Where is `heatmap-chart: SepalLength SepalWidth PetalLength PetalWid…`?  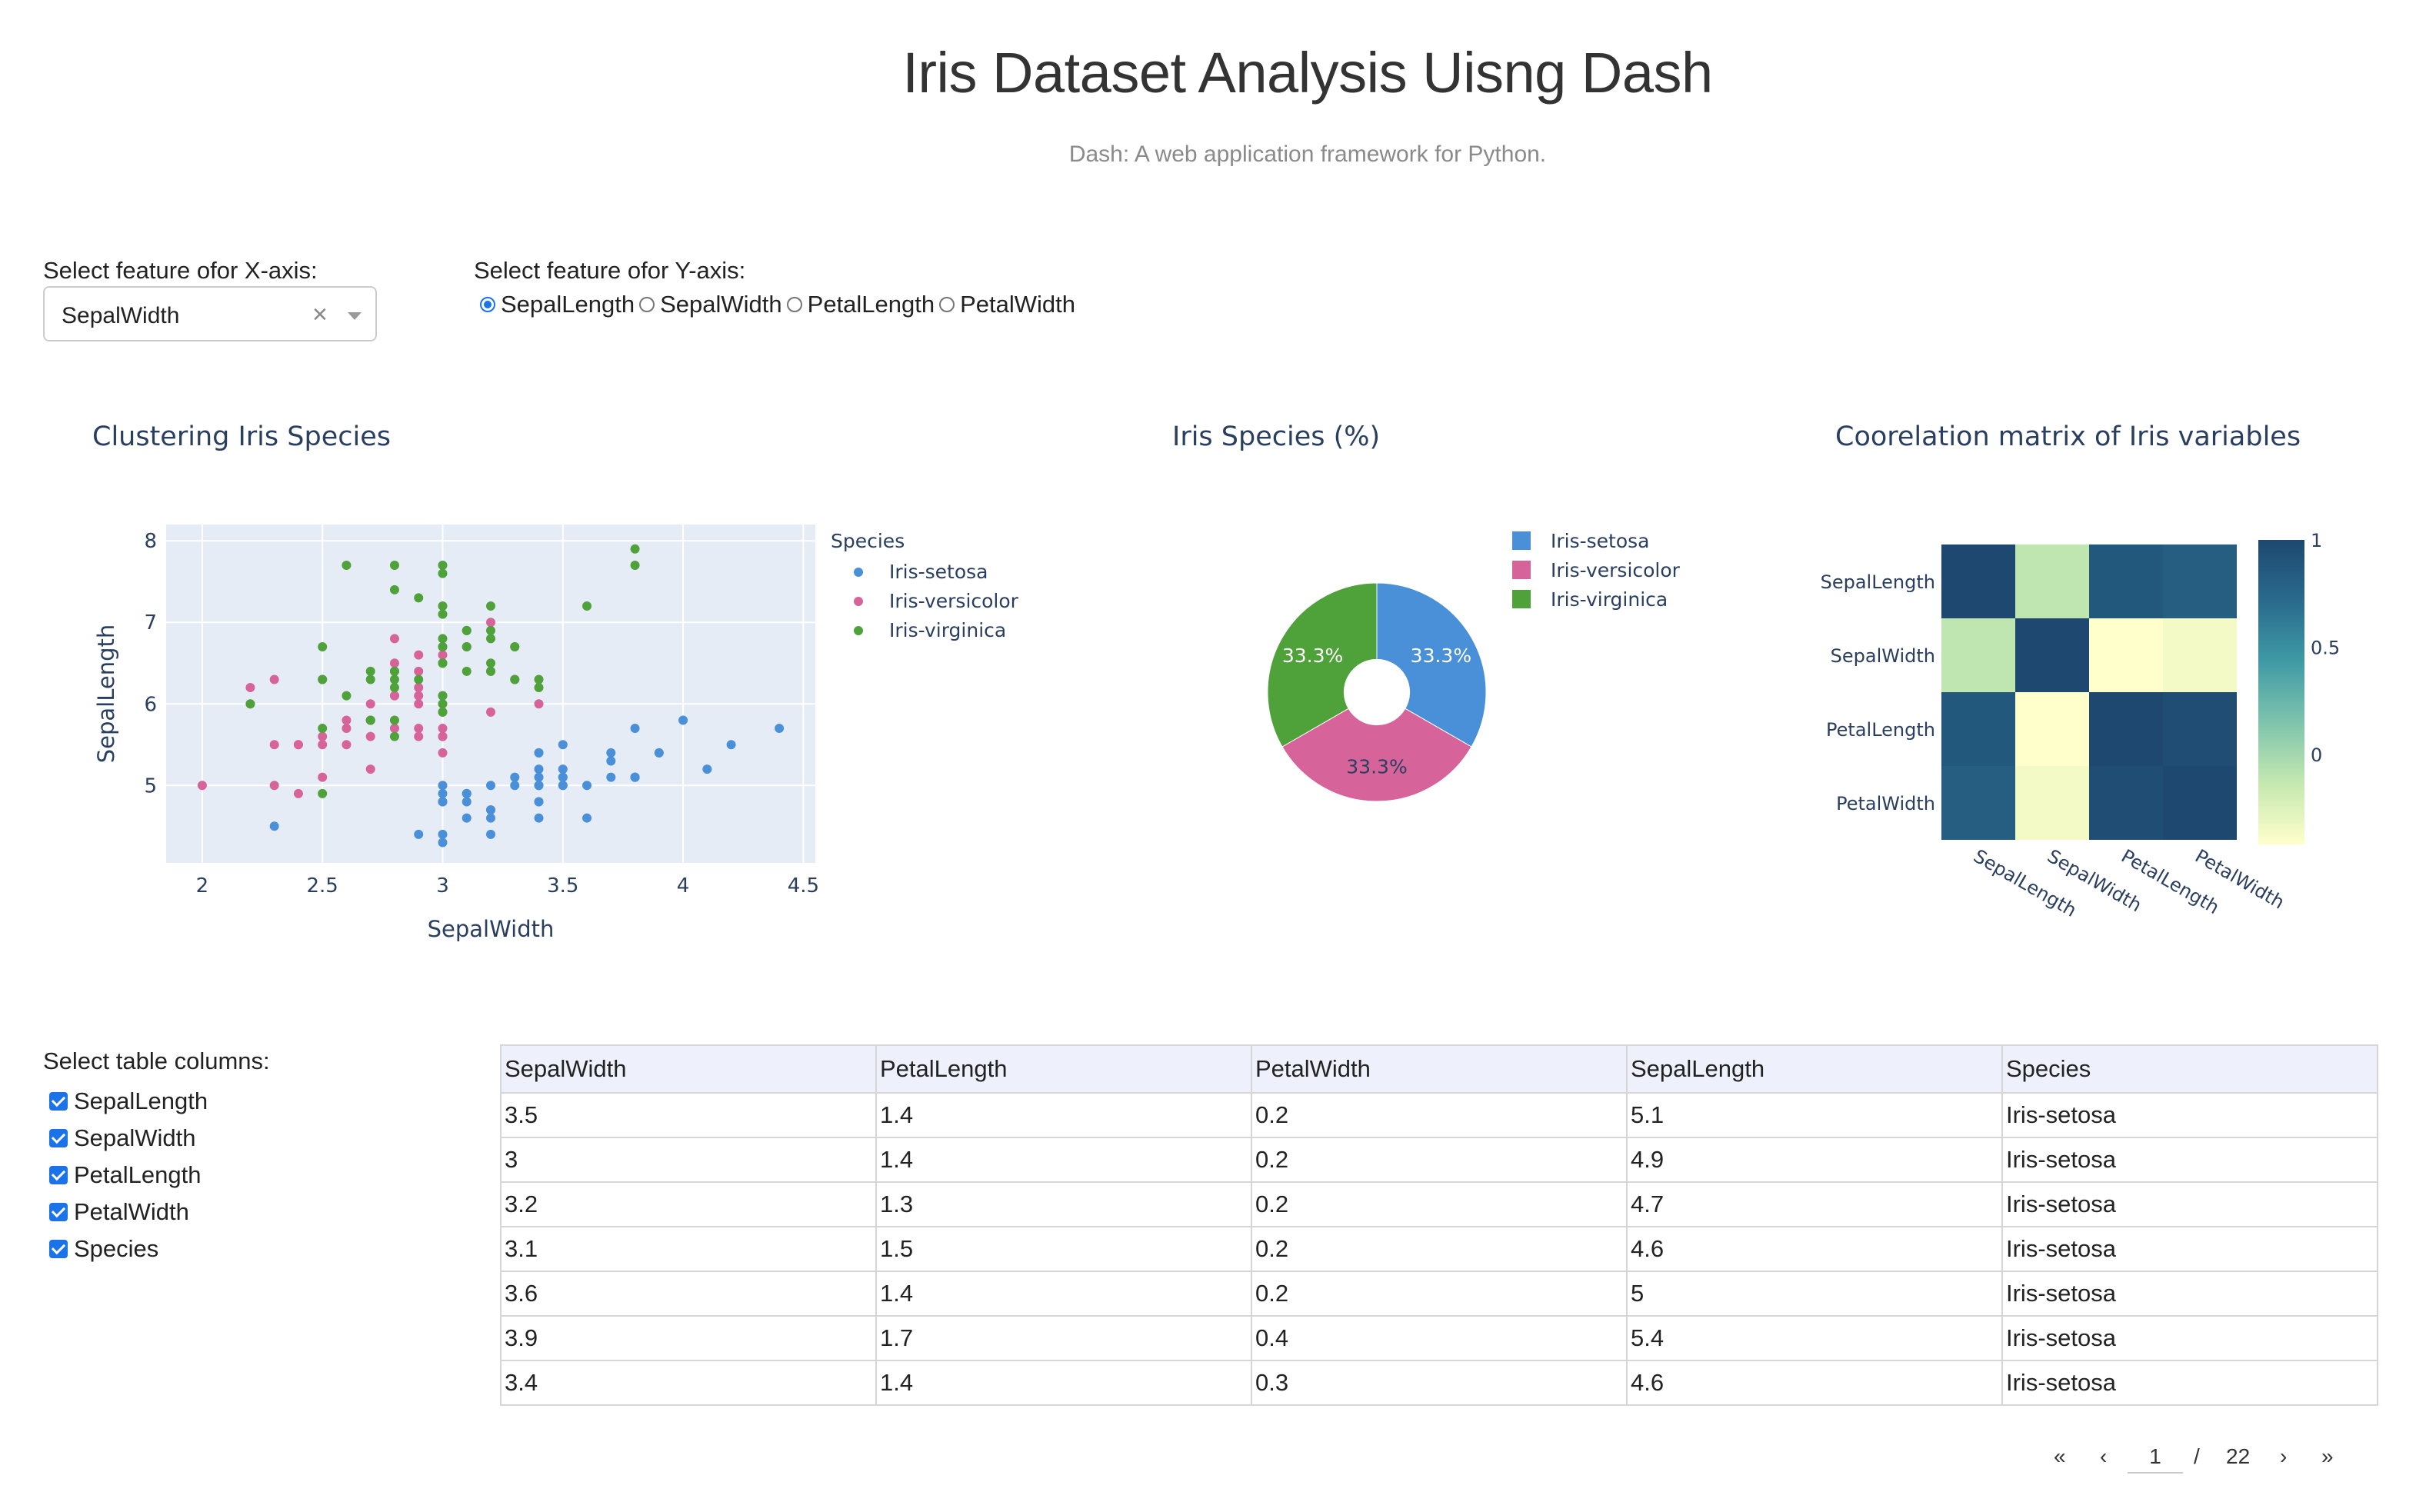 heatmap-chart: SepalLength SepalWidth PetalLength PetalWid… is located at coordinates (2100, 723).